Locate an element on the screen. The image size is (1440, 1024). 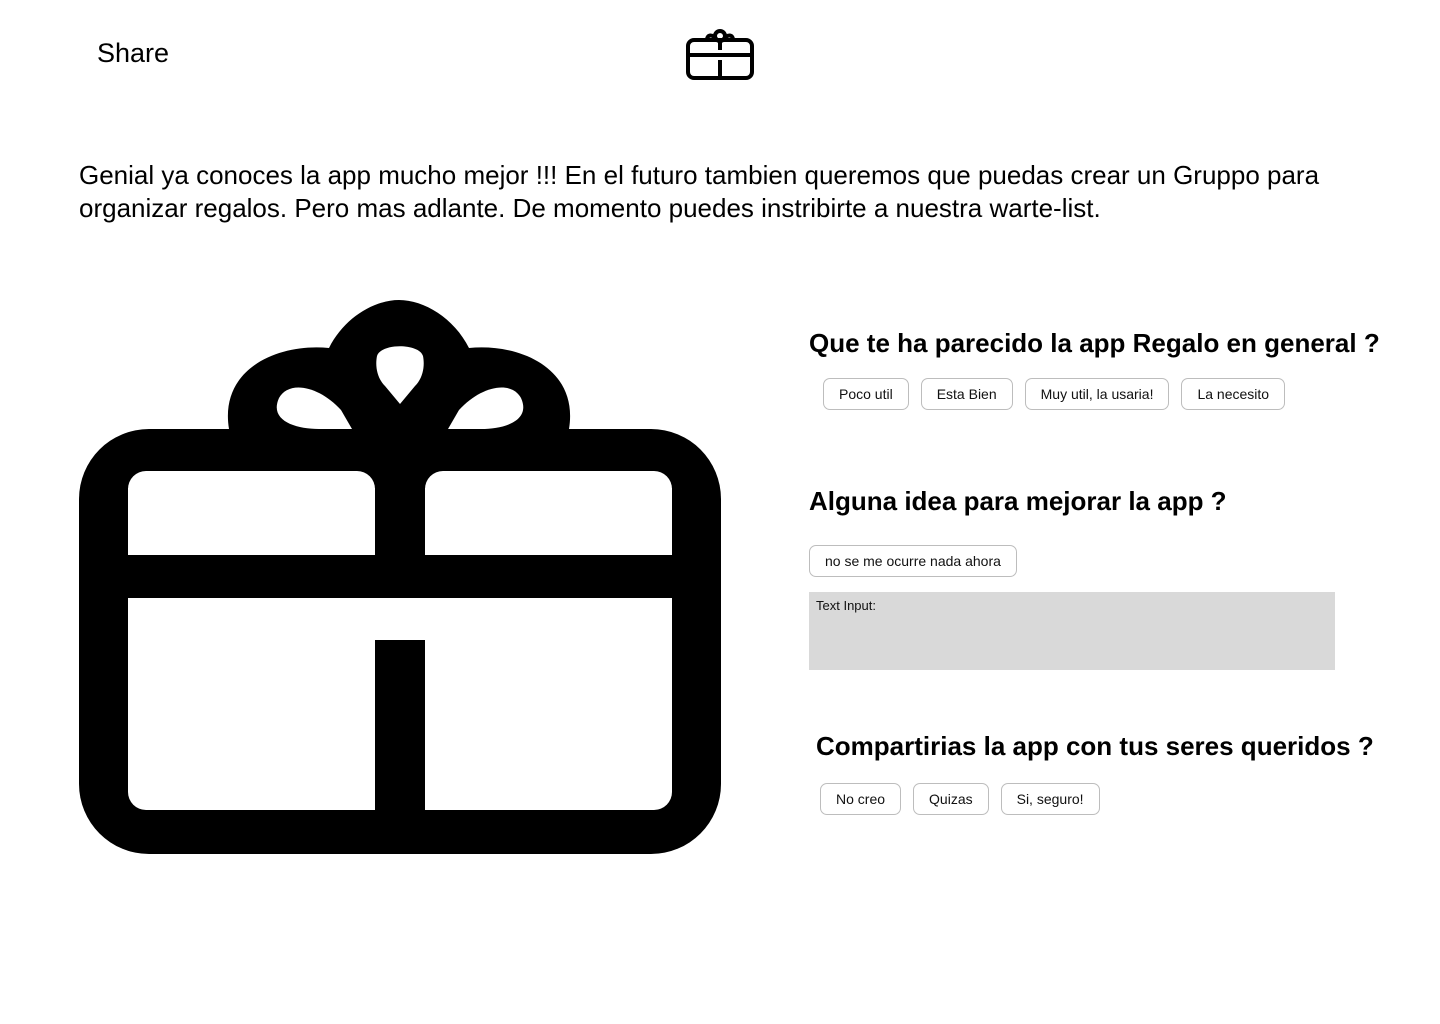
share-options: No creo Quizas Si, seguro! is located at coordinates (960, 799).